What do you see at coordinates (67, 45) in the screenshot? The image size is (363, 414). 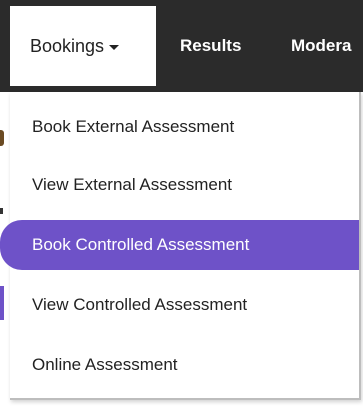 I see `nav-bookings-label: Bookings` at bounding box center [67, 45].